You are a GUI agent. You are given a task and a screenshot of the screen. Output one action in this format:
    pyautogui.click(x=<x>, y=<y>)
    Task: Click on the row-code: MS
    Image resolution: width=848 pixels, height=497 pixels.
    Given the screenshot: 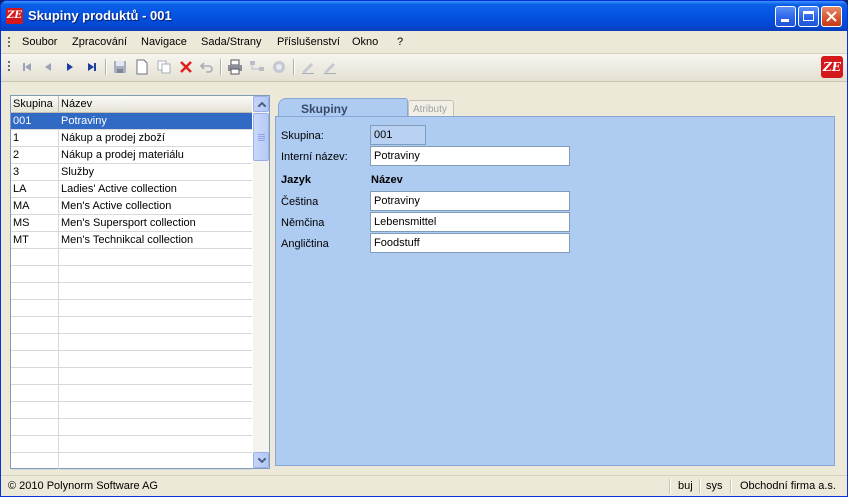 What is the action you would take?
    pyautogui.click(x=21, y=223)
    